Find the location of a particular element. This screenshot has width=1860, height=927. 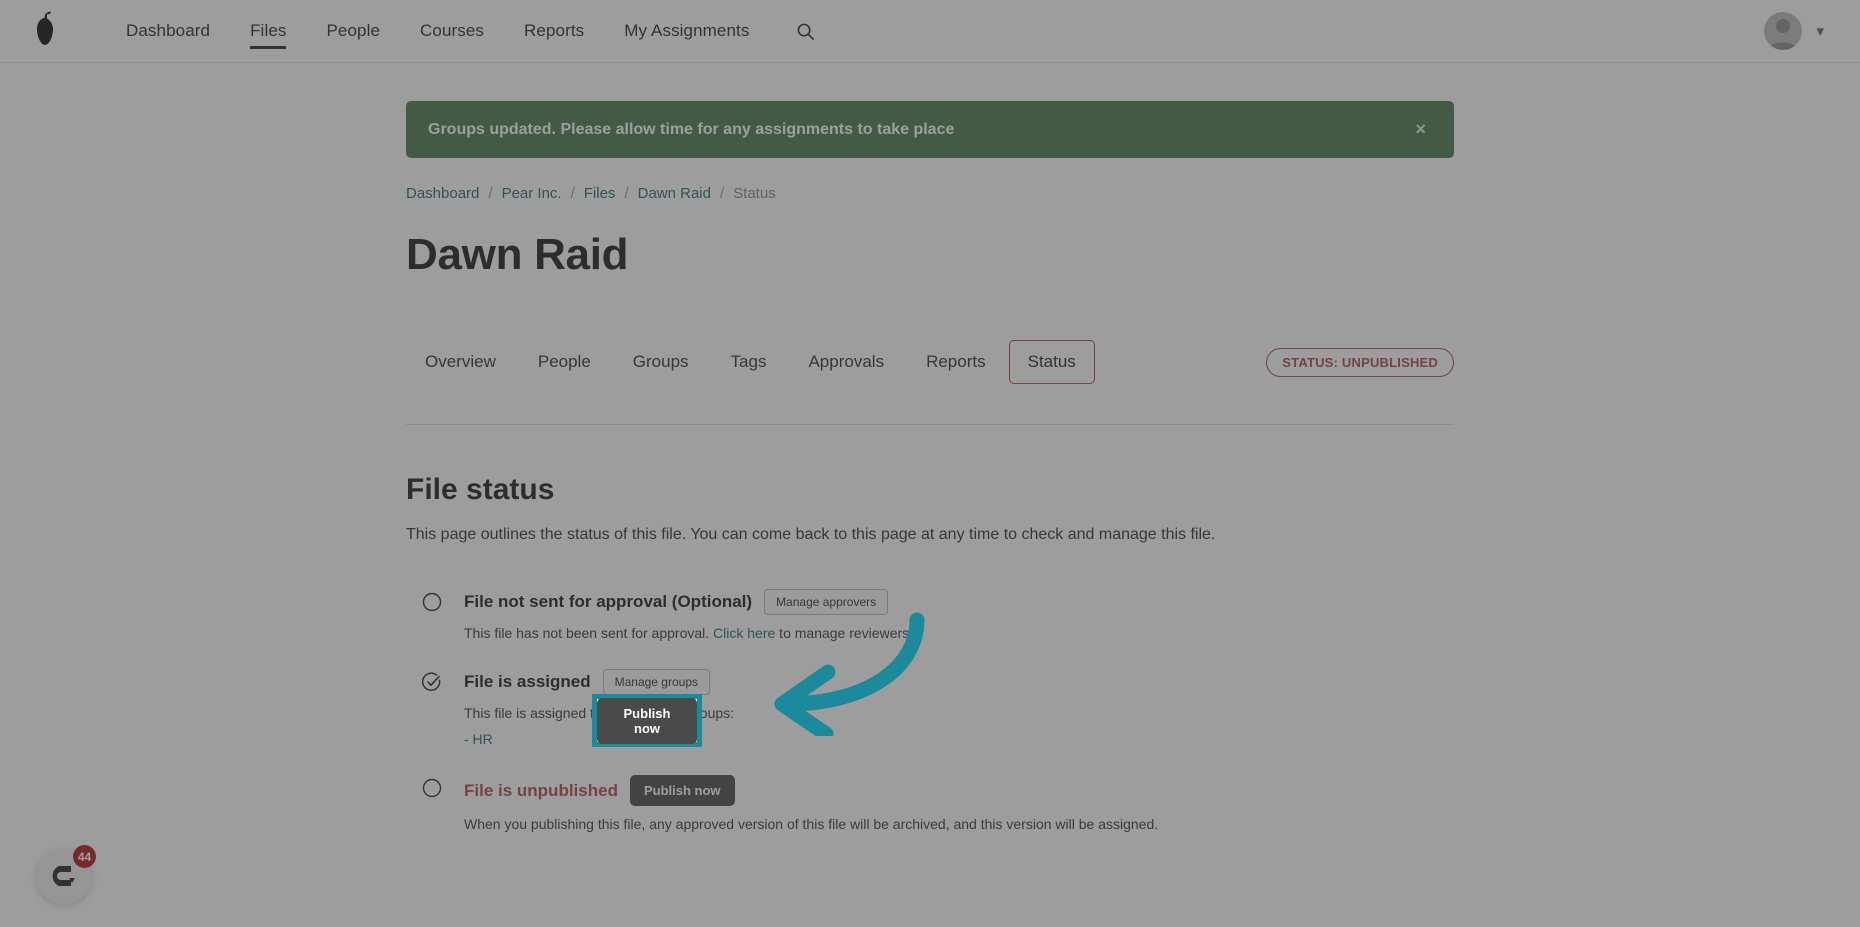

tab-label: Approvals is located at coordinates (846, 361).